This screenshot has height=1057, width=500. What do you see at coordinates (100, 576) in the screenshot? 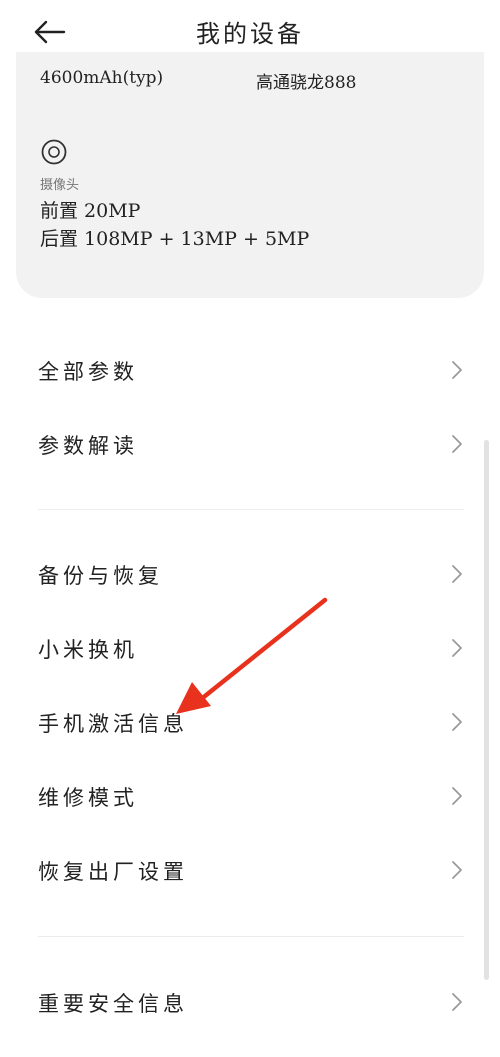
I see `list-item-label: 备份与恢复` at bounding box center [100, 576].